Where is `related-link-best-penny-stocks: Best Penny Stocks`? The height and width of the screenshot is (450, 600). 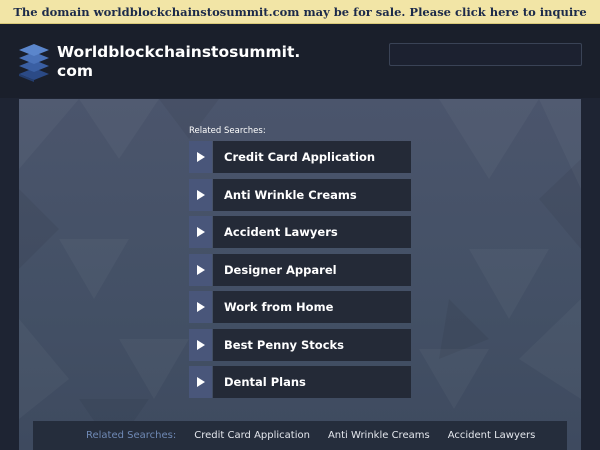
related-link-best-penny-stocks: Best Penny Stocks is located at coordinates (300, 344).